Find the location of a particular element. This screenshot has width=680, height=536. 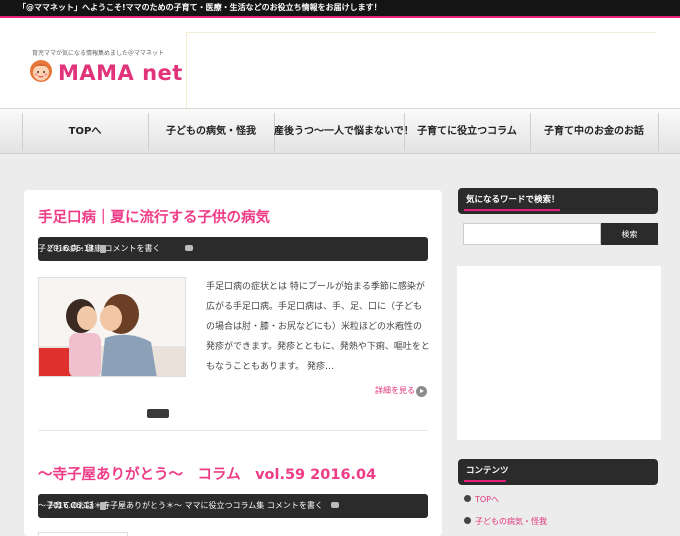

header-ad-area is located at coordinates (421, 70).